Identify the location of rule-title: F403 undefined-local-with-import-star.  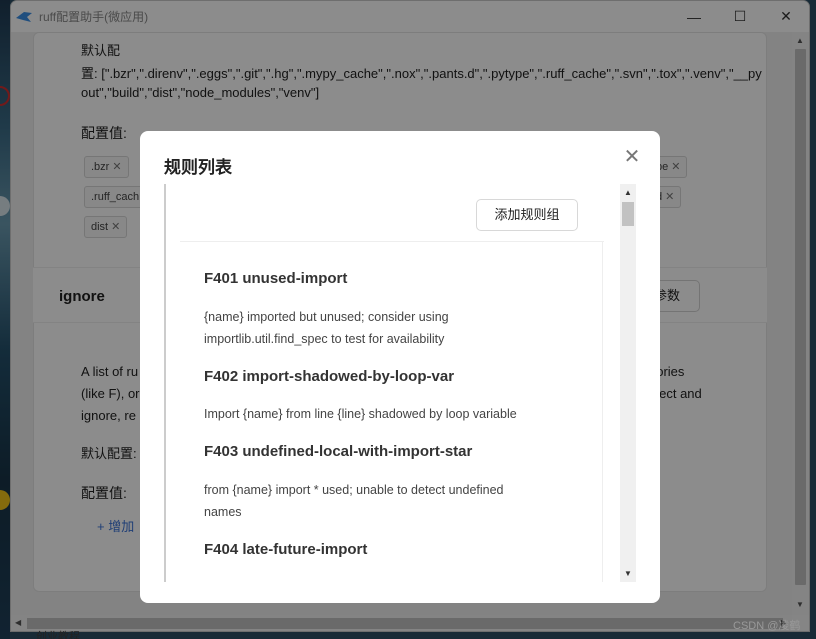
(338, 451).